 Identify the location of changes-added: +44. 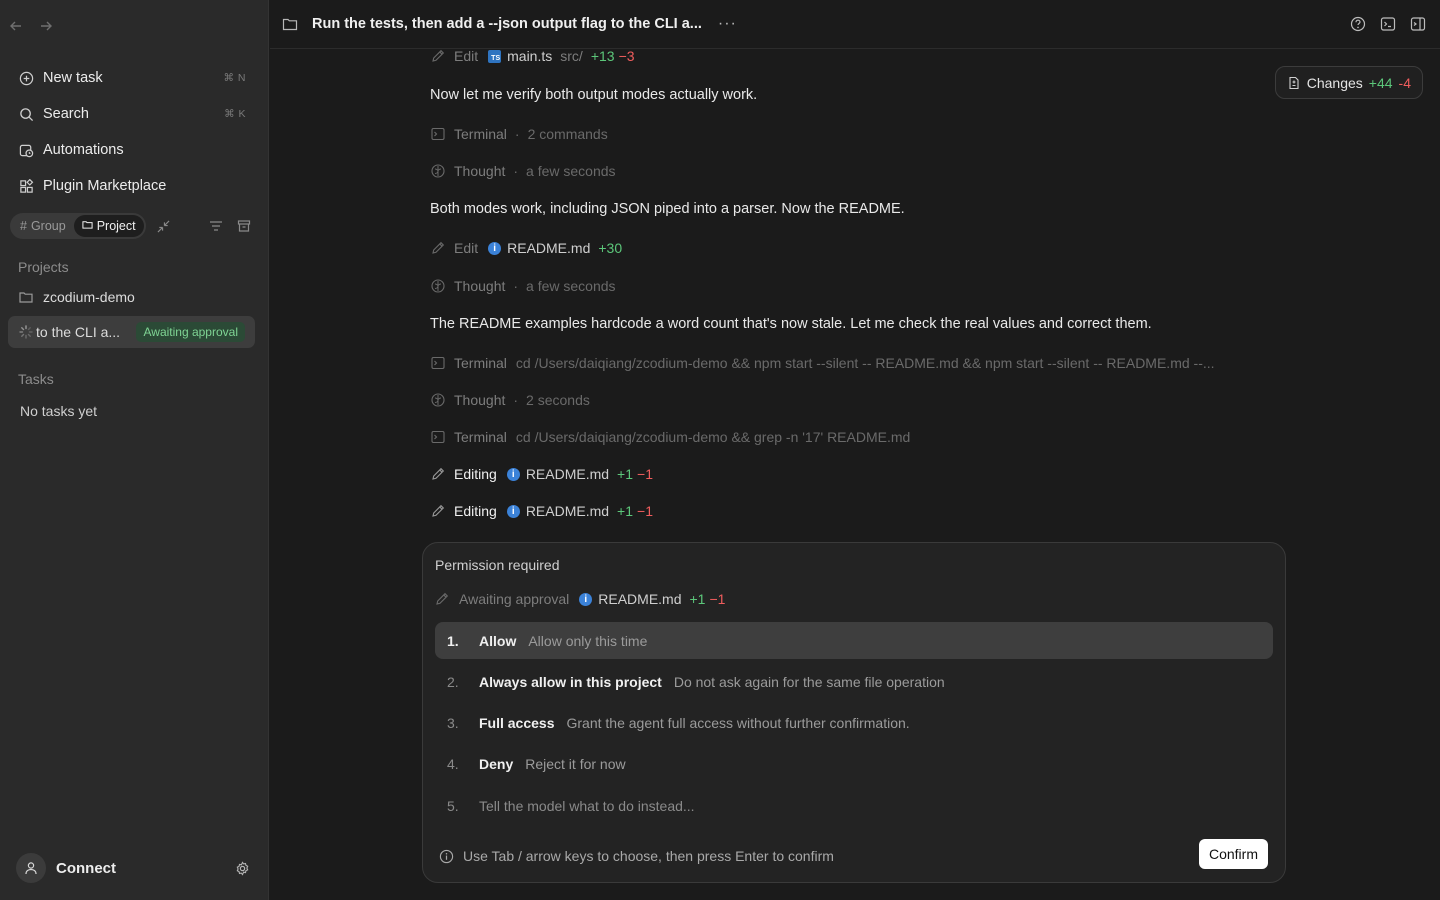
(1380, 82).